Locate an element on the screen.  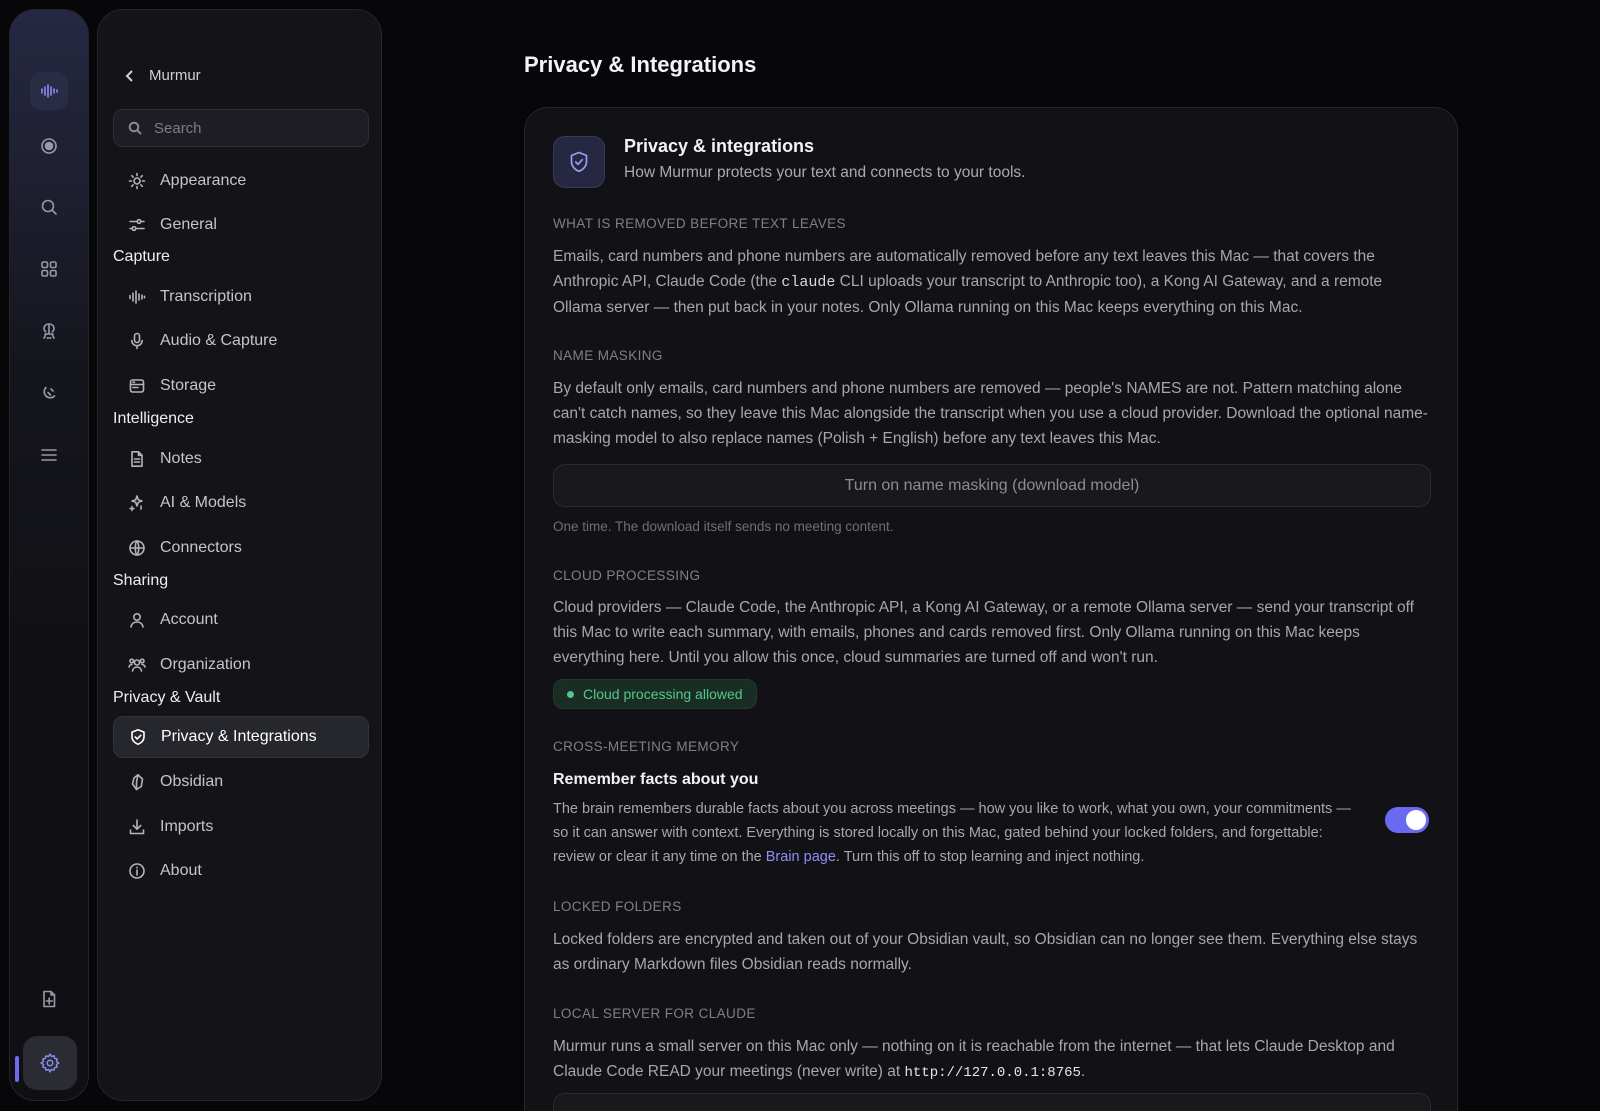
nav-item-storage: Storage is located at coordinates (241, 386).